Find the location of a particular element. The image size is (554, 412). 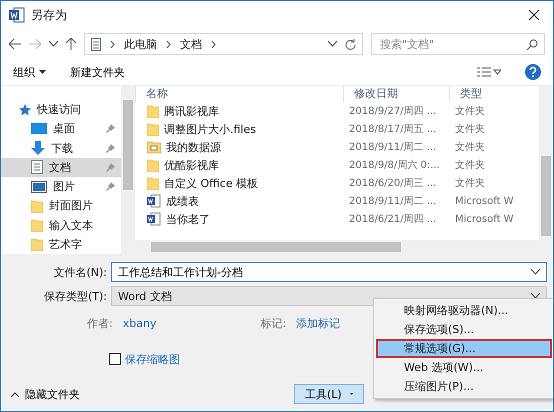

sidebar-item: 艺术字 is located at coordinates (61, 244).